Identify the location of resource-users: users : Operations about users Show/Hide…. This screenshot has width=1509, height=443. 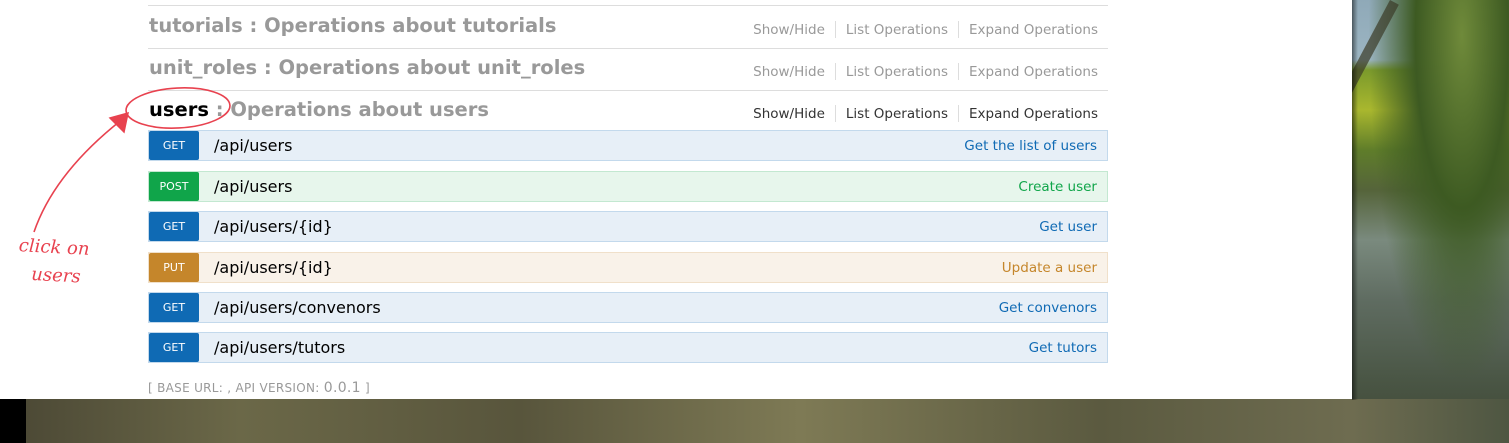
(628, 111).